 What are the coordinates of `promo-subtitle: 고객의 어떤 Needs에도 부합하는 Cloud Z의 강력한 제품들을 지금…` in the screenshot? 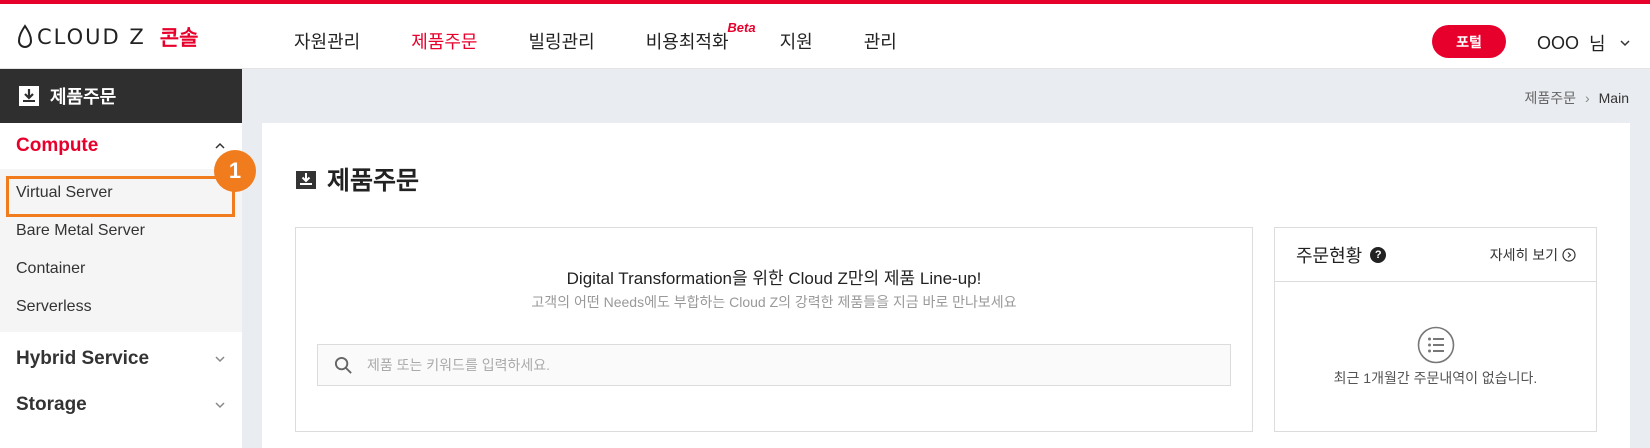 It's located at (774, 302).